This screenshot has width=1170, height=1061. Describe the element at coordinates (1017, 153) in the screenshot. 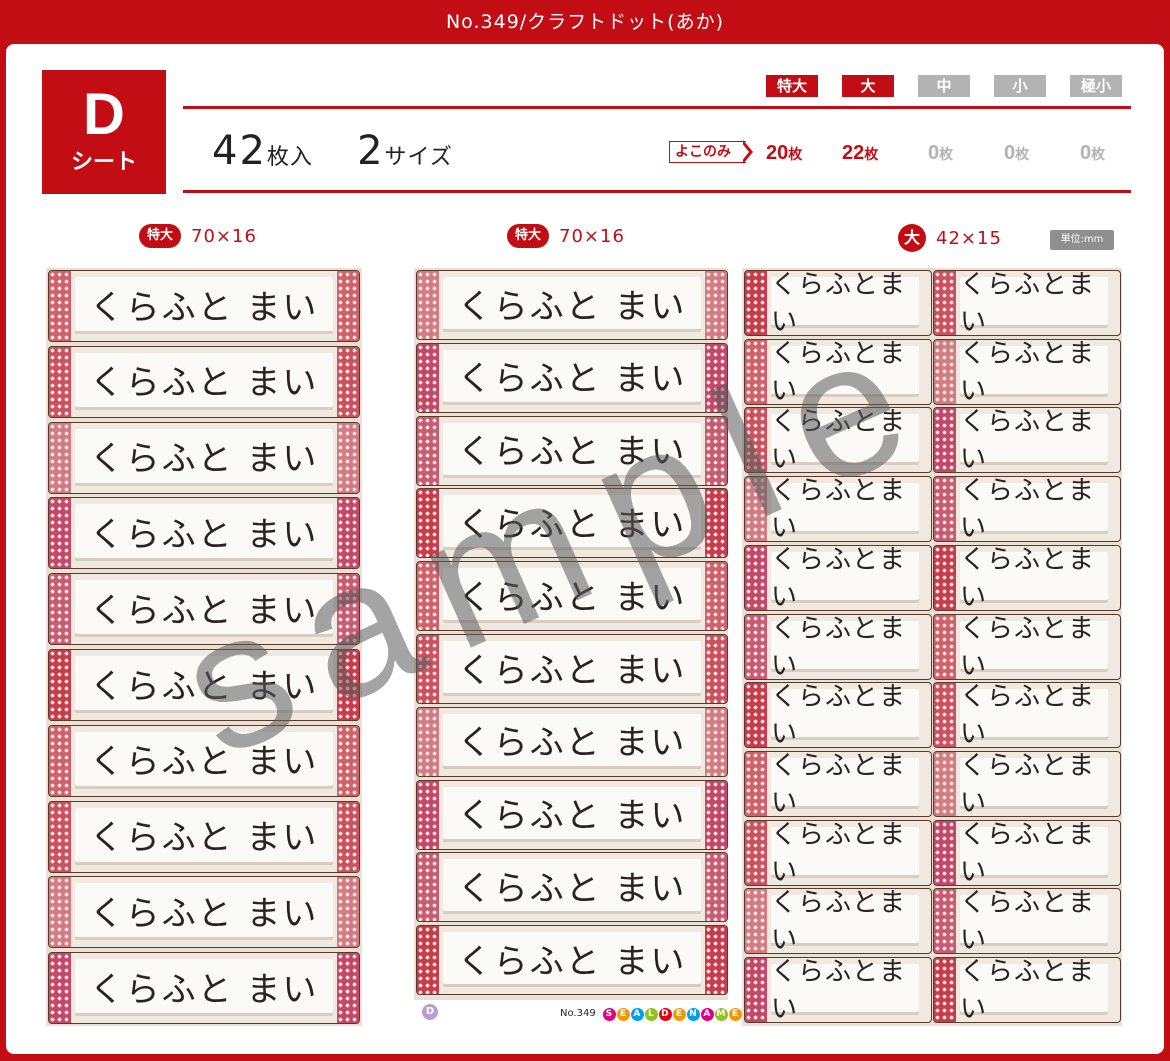

I see `count-s: 0枚` at that location.